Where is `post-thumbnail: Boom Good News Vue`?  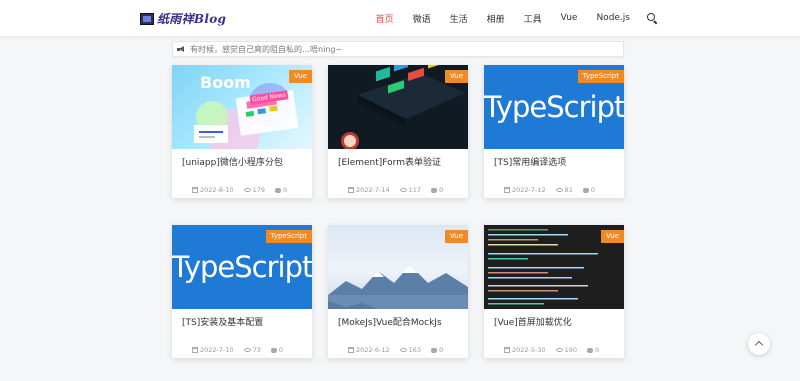
post-thumbnail: Boom Good News Vue is located at coordinates (242, 107).